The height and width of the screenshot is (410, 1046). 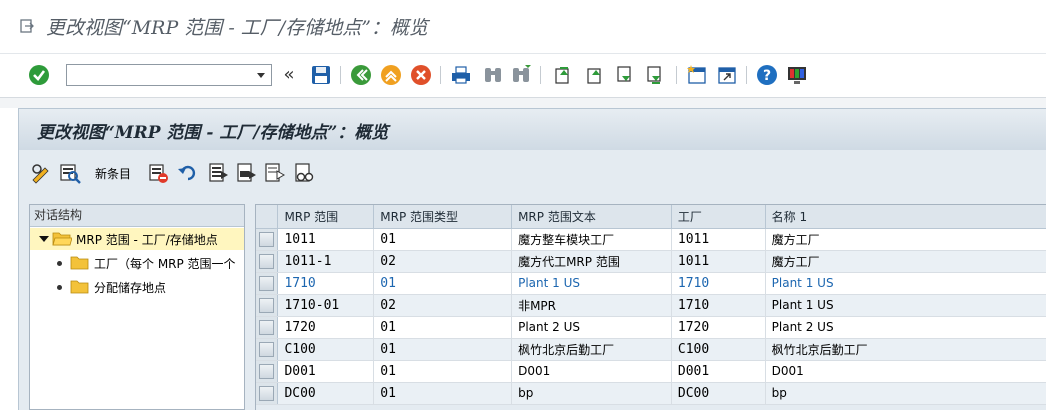 What do you see at coordinates (718, 327) in the screenshot?
I see `cell-plant: 1720` at bounding box center [718, 327].